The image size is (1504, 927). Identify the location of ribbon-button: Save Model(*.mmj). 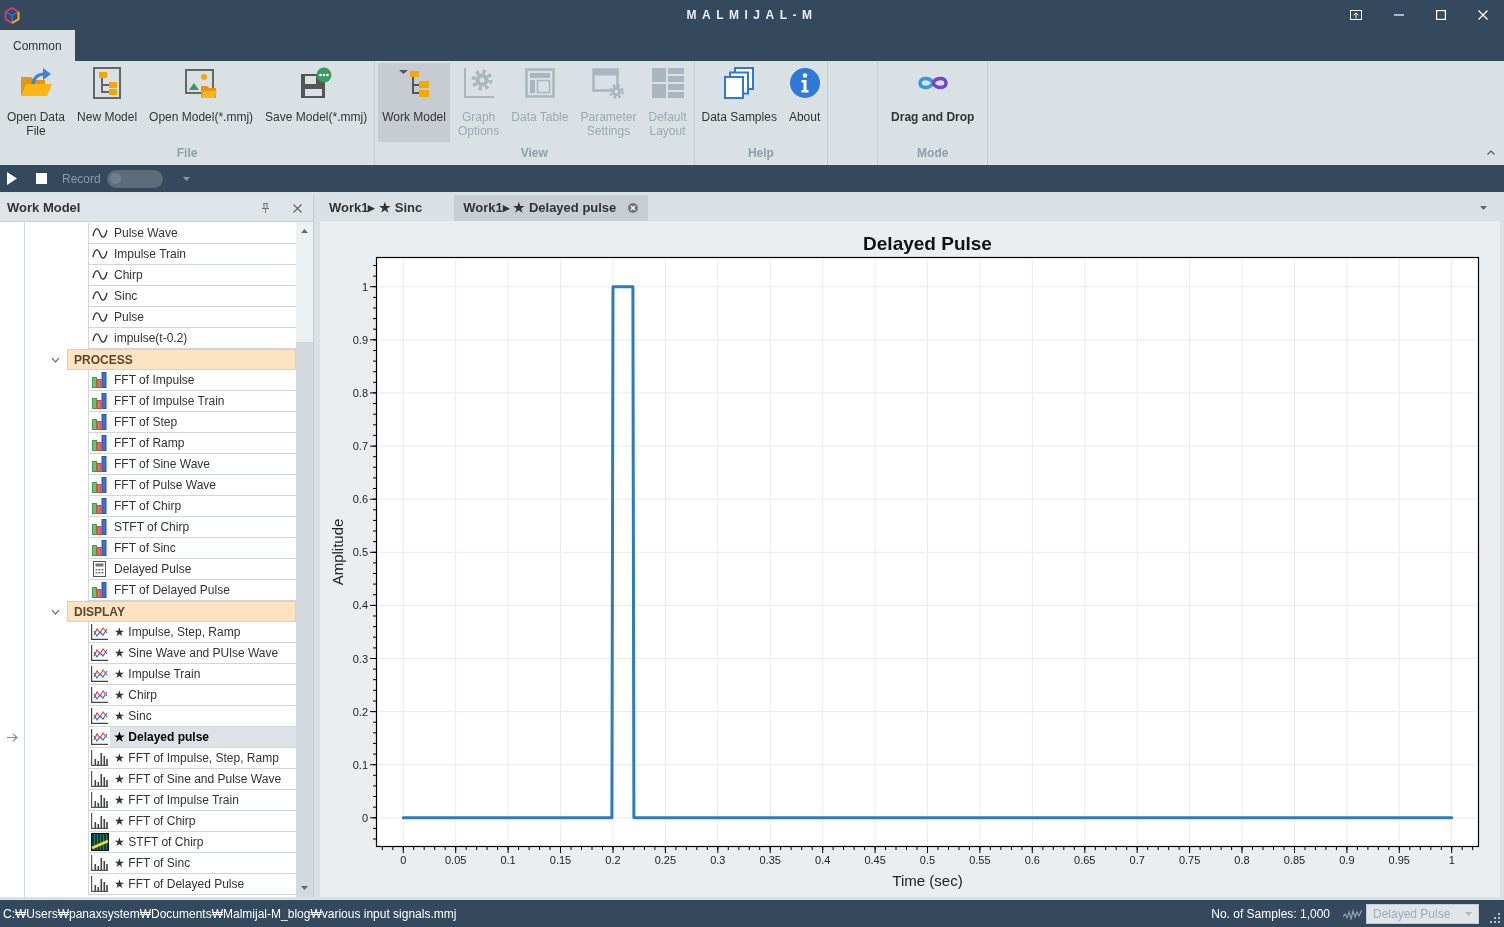
(316, 102).